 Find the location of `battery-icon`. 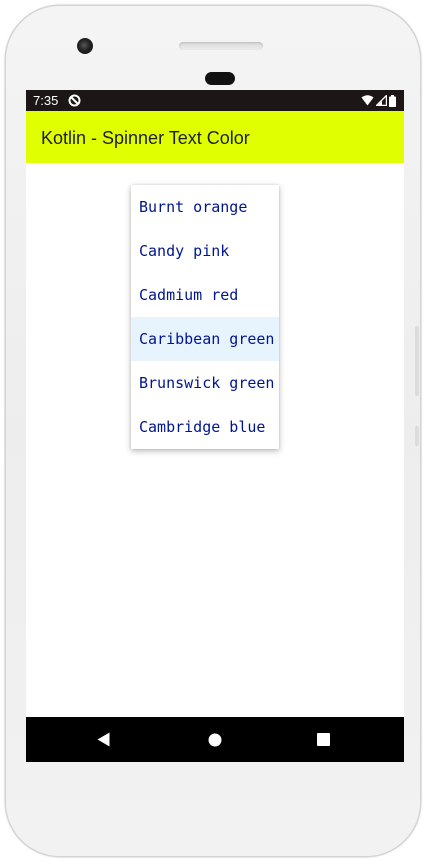

battery-icon is located at coordinates (392, 100).